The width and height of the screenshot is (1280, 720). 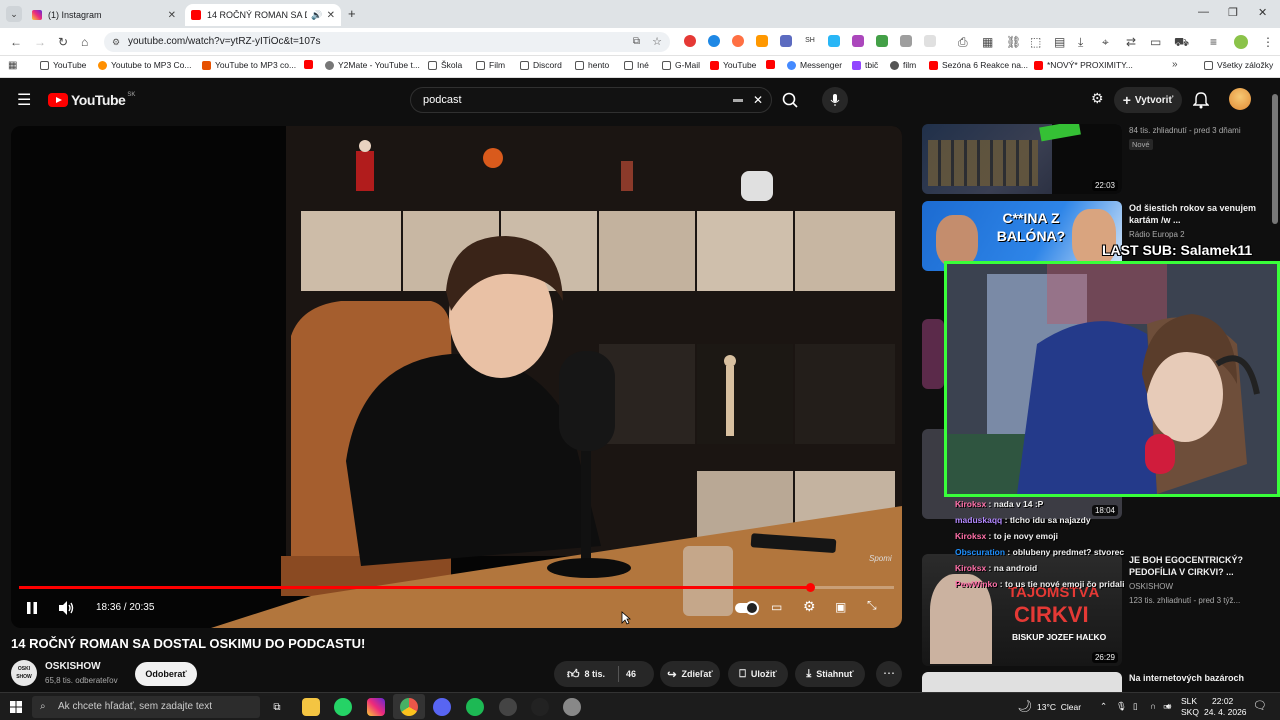 What do you see at coordinates (1181, 43) in the screenshot?
I see `car-icon: ⛟` at bounding box center [1181, 43].